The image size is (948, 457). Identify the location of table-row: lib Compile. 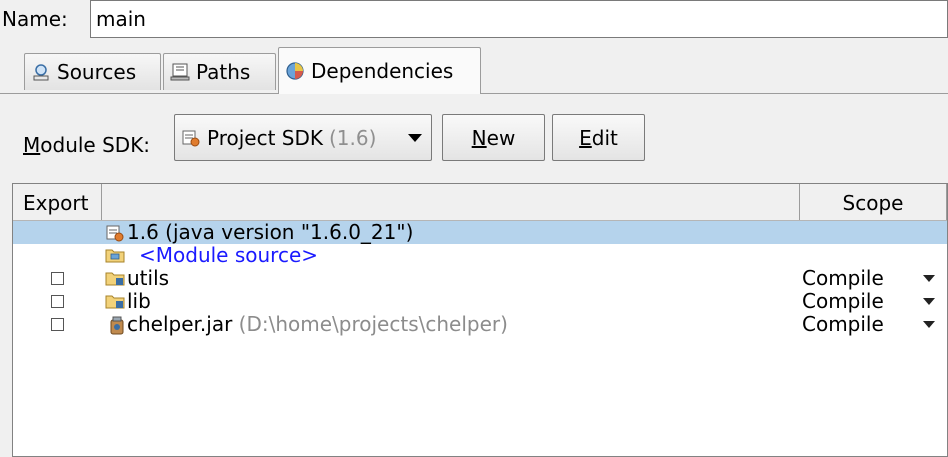
(480, 301).